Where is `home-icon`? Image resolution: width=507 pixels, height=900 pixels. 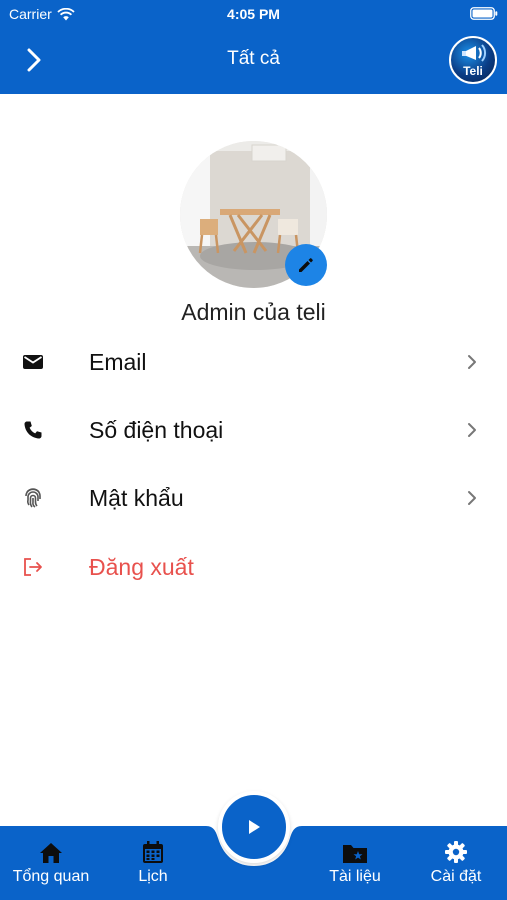
home-icon is located at coordinates (51, 846).